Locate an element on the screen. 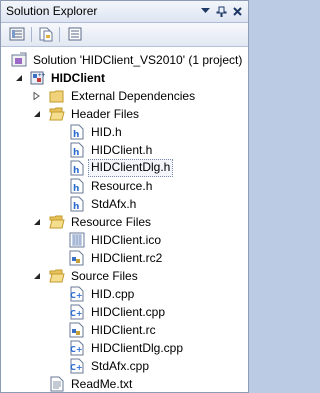  expand-arrow-icon is located at coordinates (37, 96).